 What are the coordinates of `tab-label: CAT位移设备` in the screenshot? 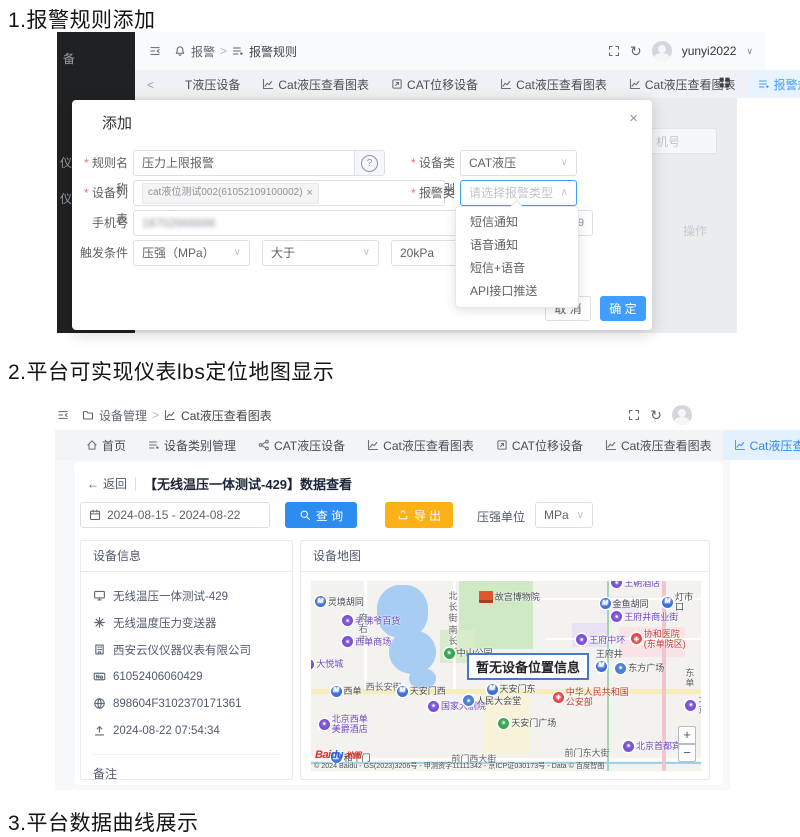 It's located at (443, 84).